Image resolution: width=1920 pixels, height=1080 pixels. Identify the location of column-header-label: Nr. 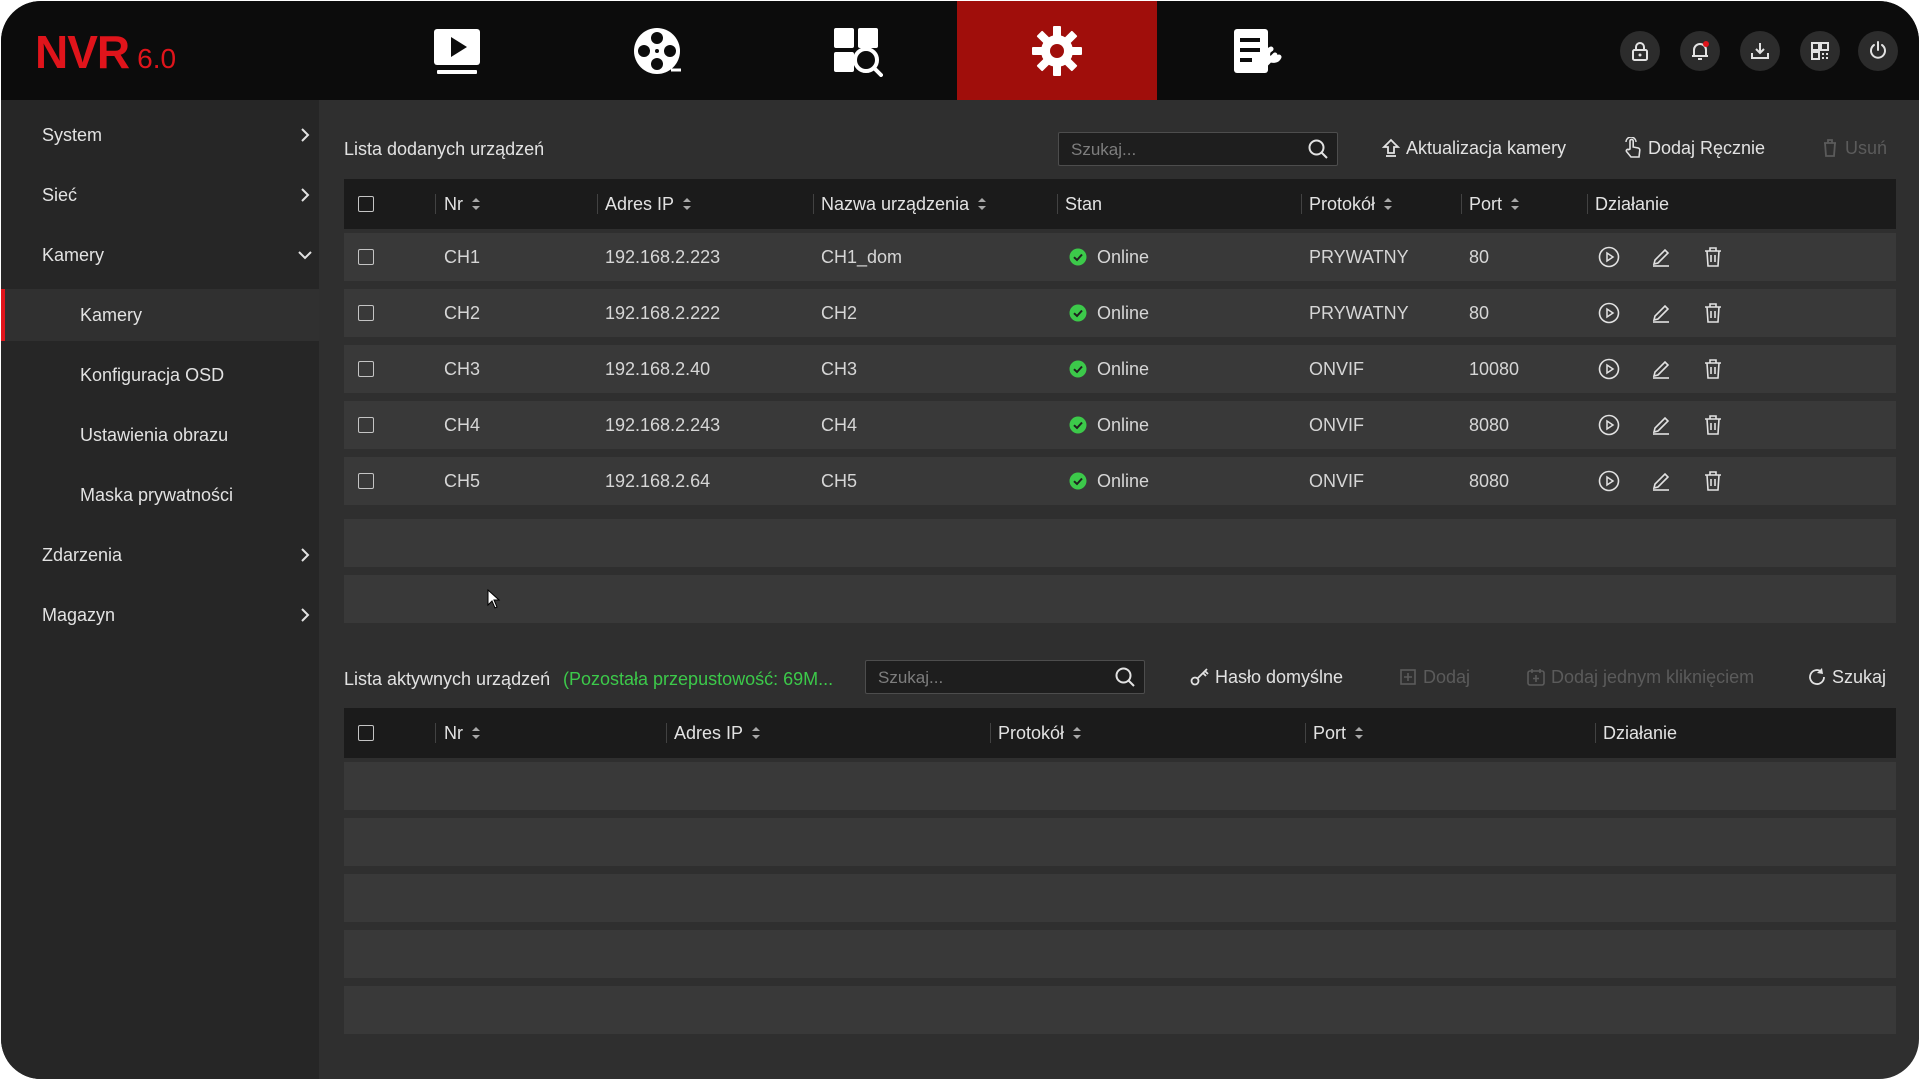
(453, 732).